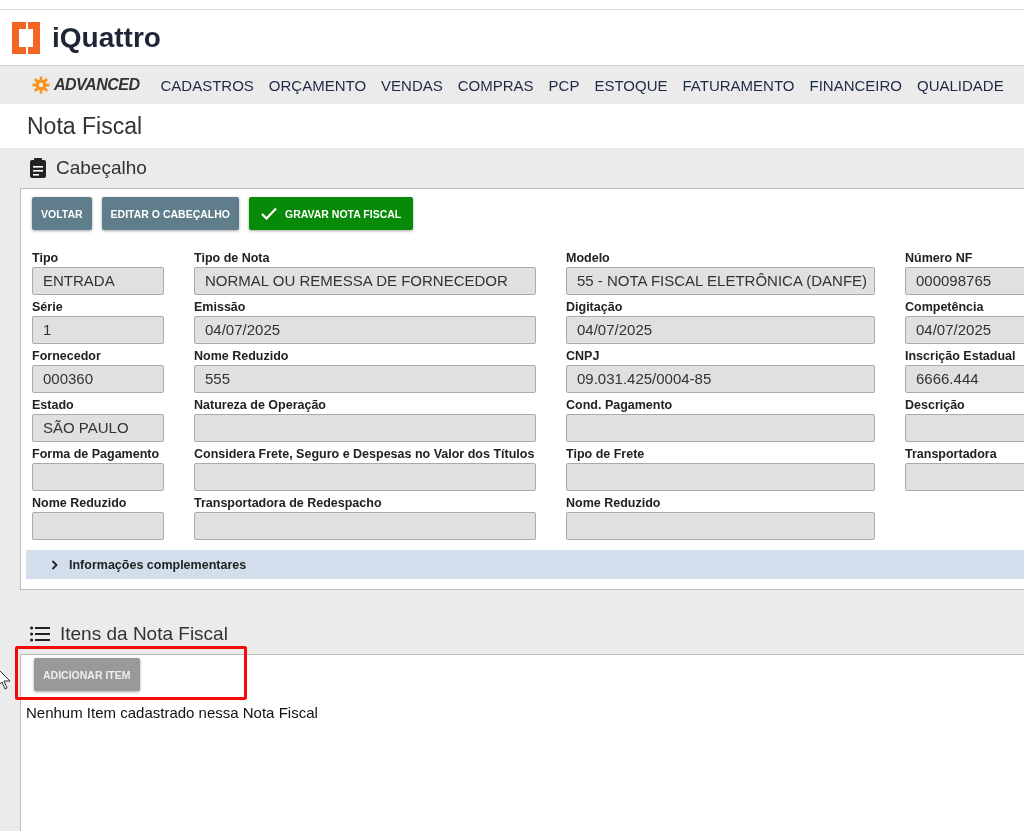  I want to click on field-label: Digitação, so click(595, 308).